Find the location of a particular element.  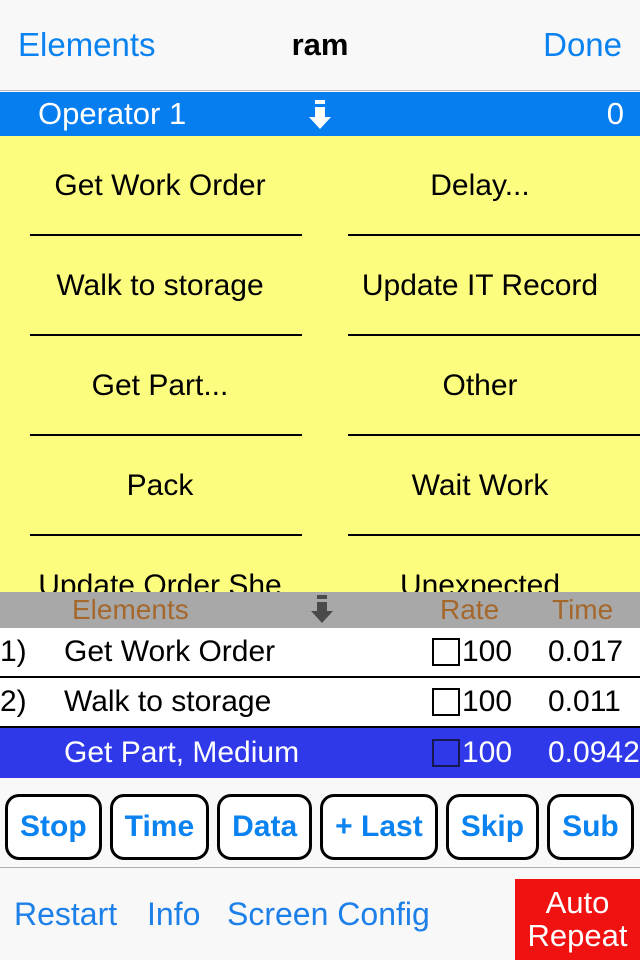

element-label: Walk to storage is located at coordinates (160, 285).